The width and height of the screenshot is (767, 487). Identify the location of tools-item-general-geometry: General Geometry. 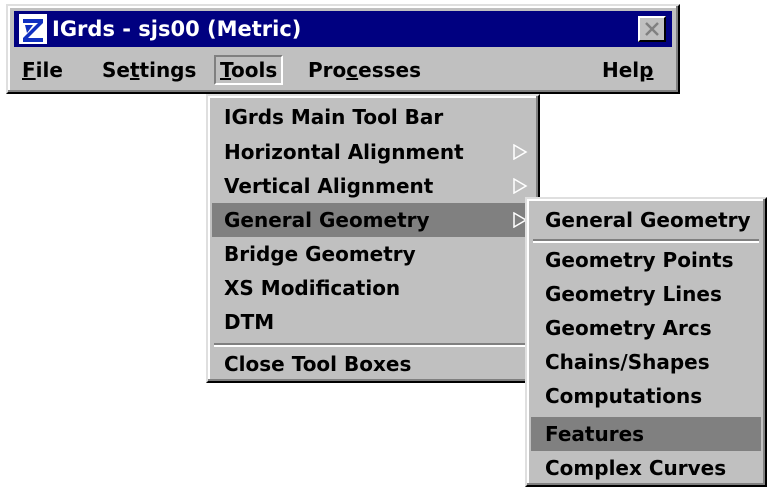
(373, 220).